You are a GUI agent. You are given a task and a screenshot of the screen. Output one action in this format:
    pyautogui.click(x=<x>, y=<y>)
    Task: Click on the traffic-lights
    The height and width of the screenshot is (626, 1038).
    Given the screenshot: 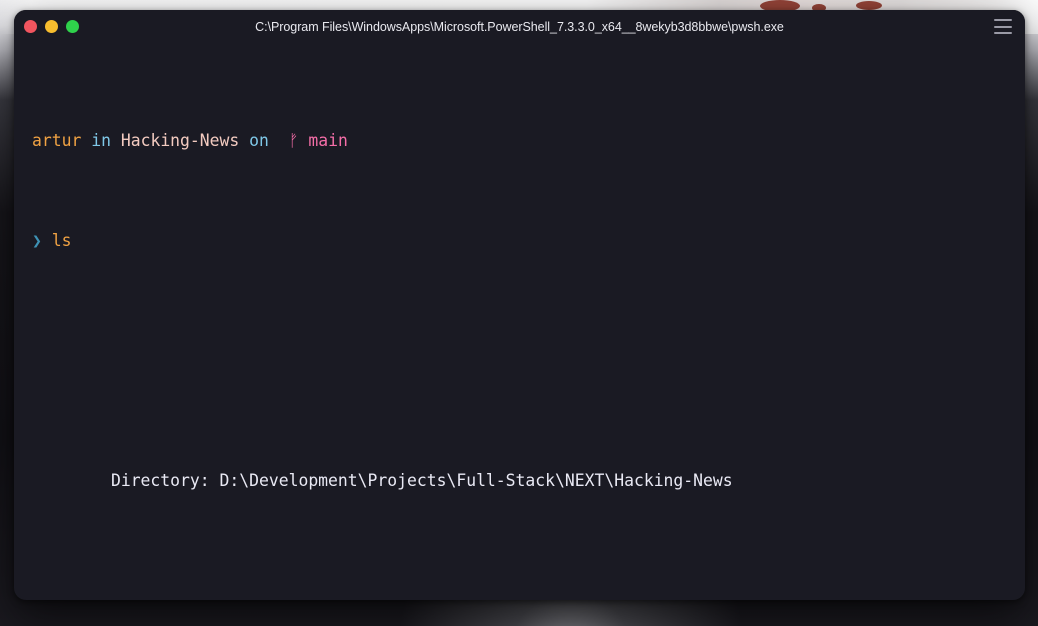 What is the action you would take?
    pyautogui.click(x=46, y=26)
    